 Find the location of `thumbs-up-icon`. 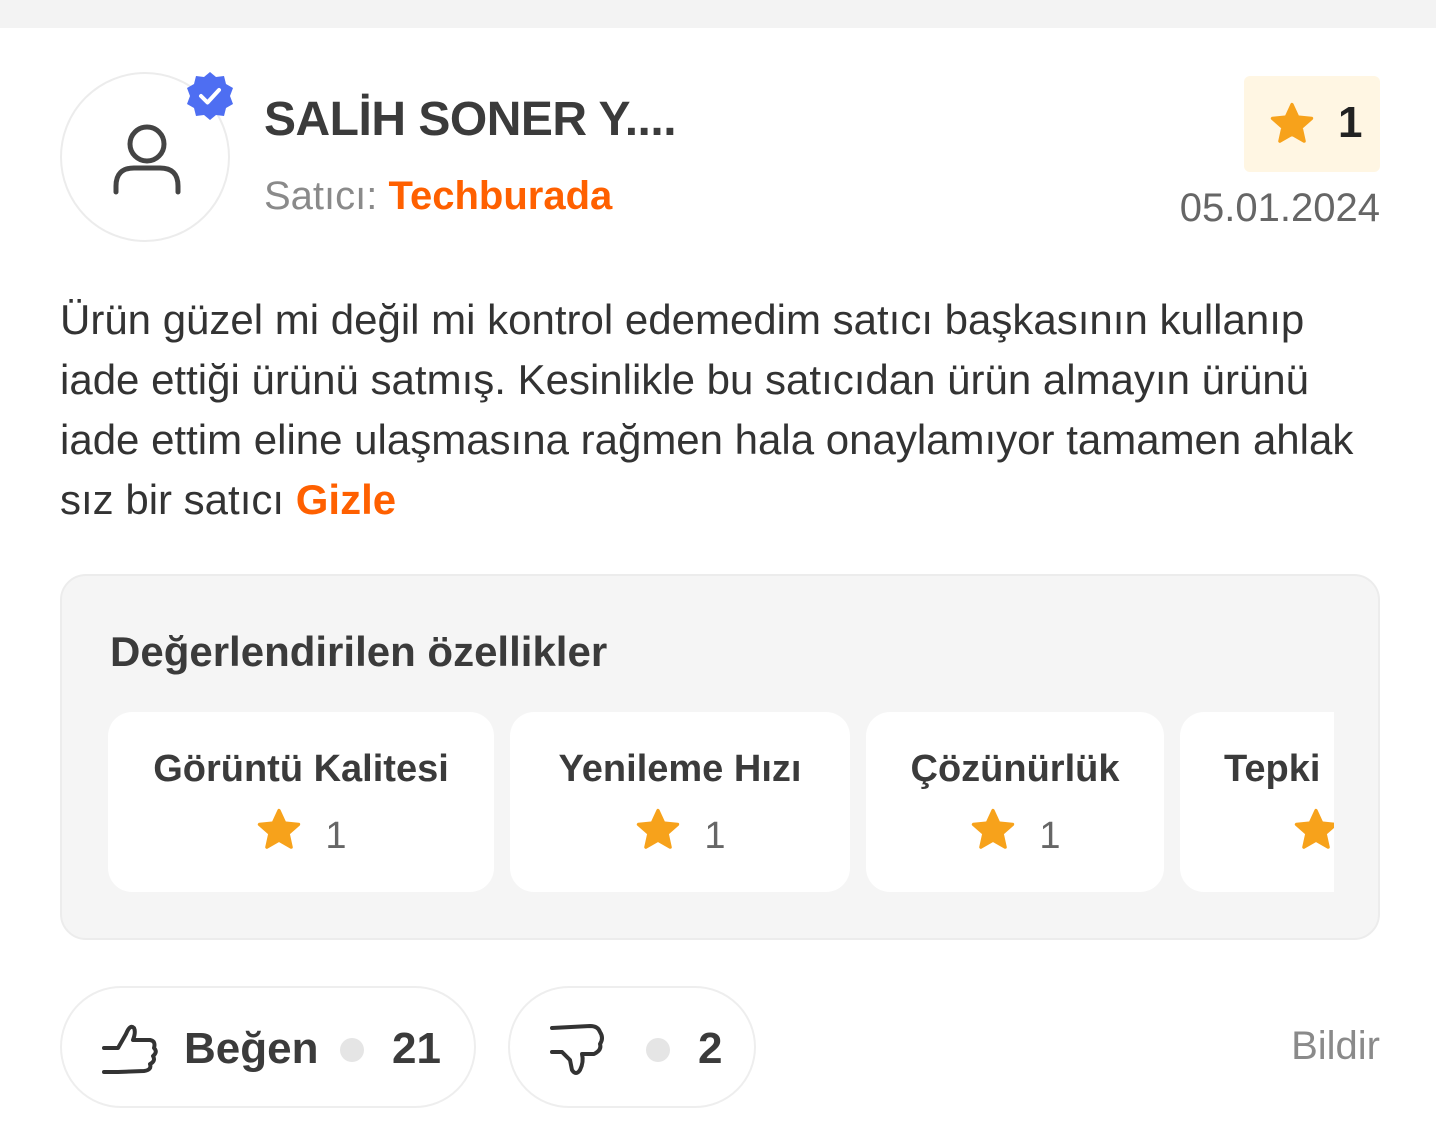

thumbs-up-icon is located at coordinates (130, 1049).